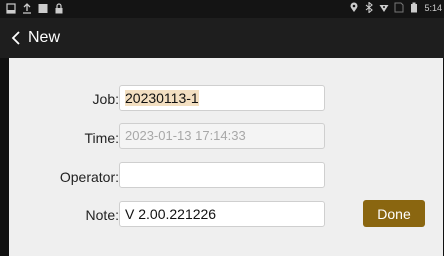 The image size is (444, 256). Describe the element at coordinates (384, 8) in the screenshot. I see `wifi-icon` at that location.